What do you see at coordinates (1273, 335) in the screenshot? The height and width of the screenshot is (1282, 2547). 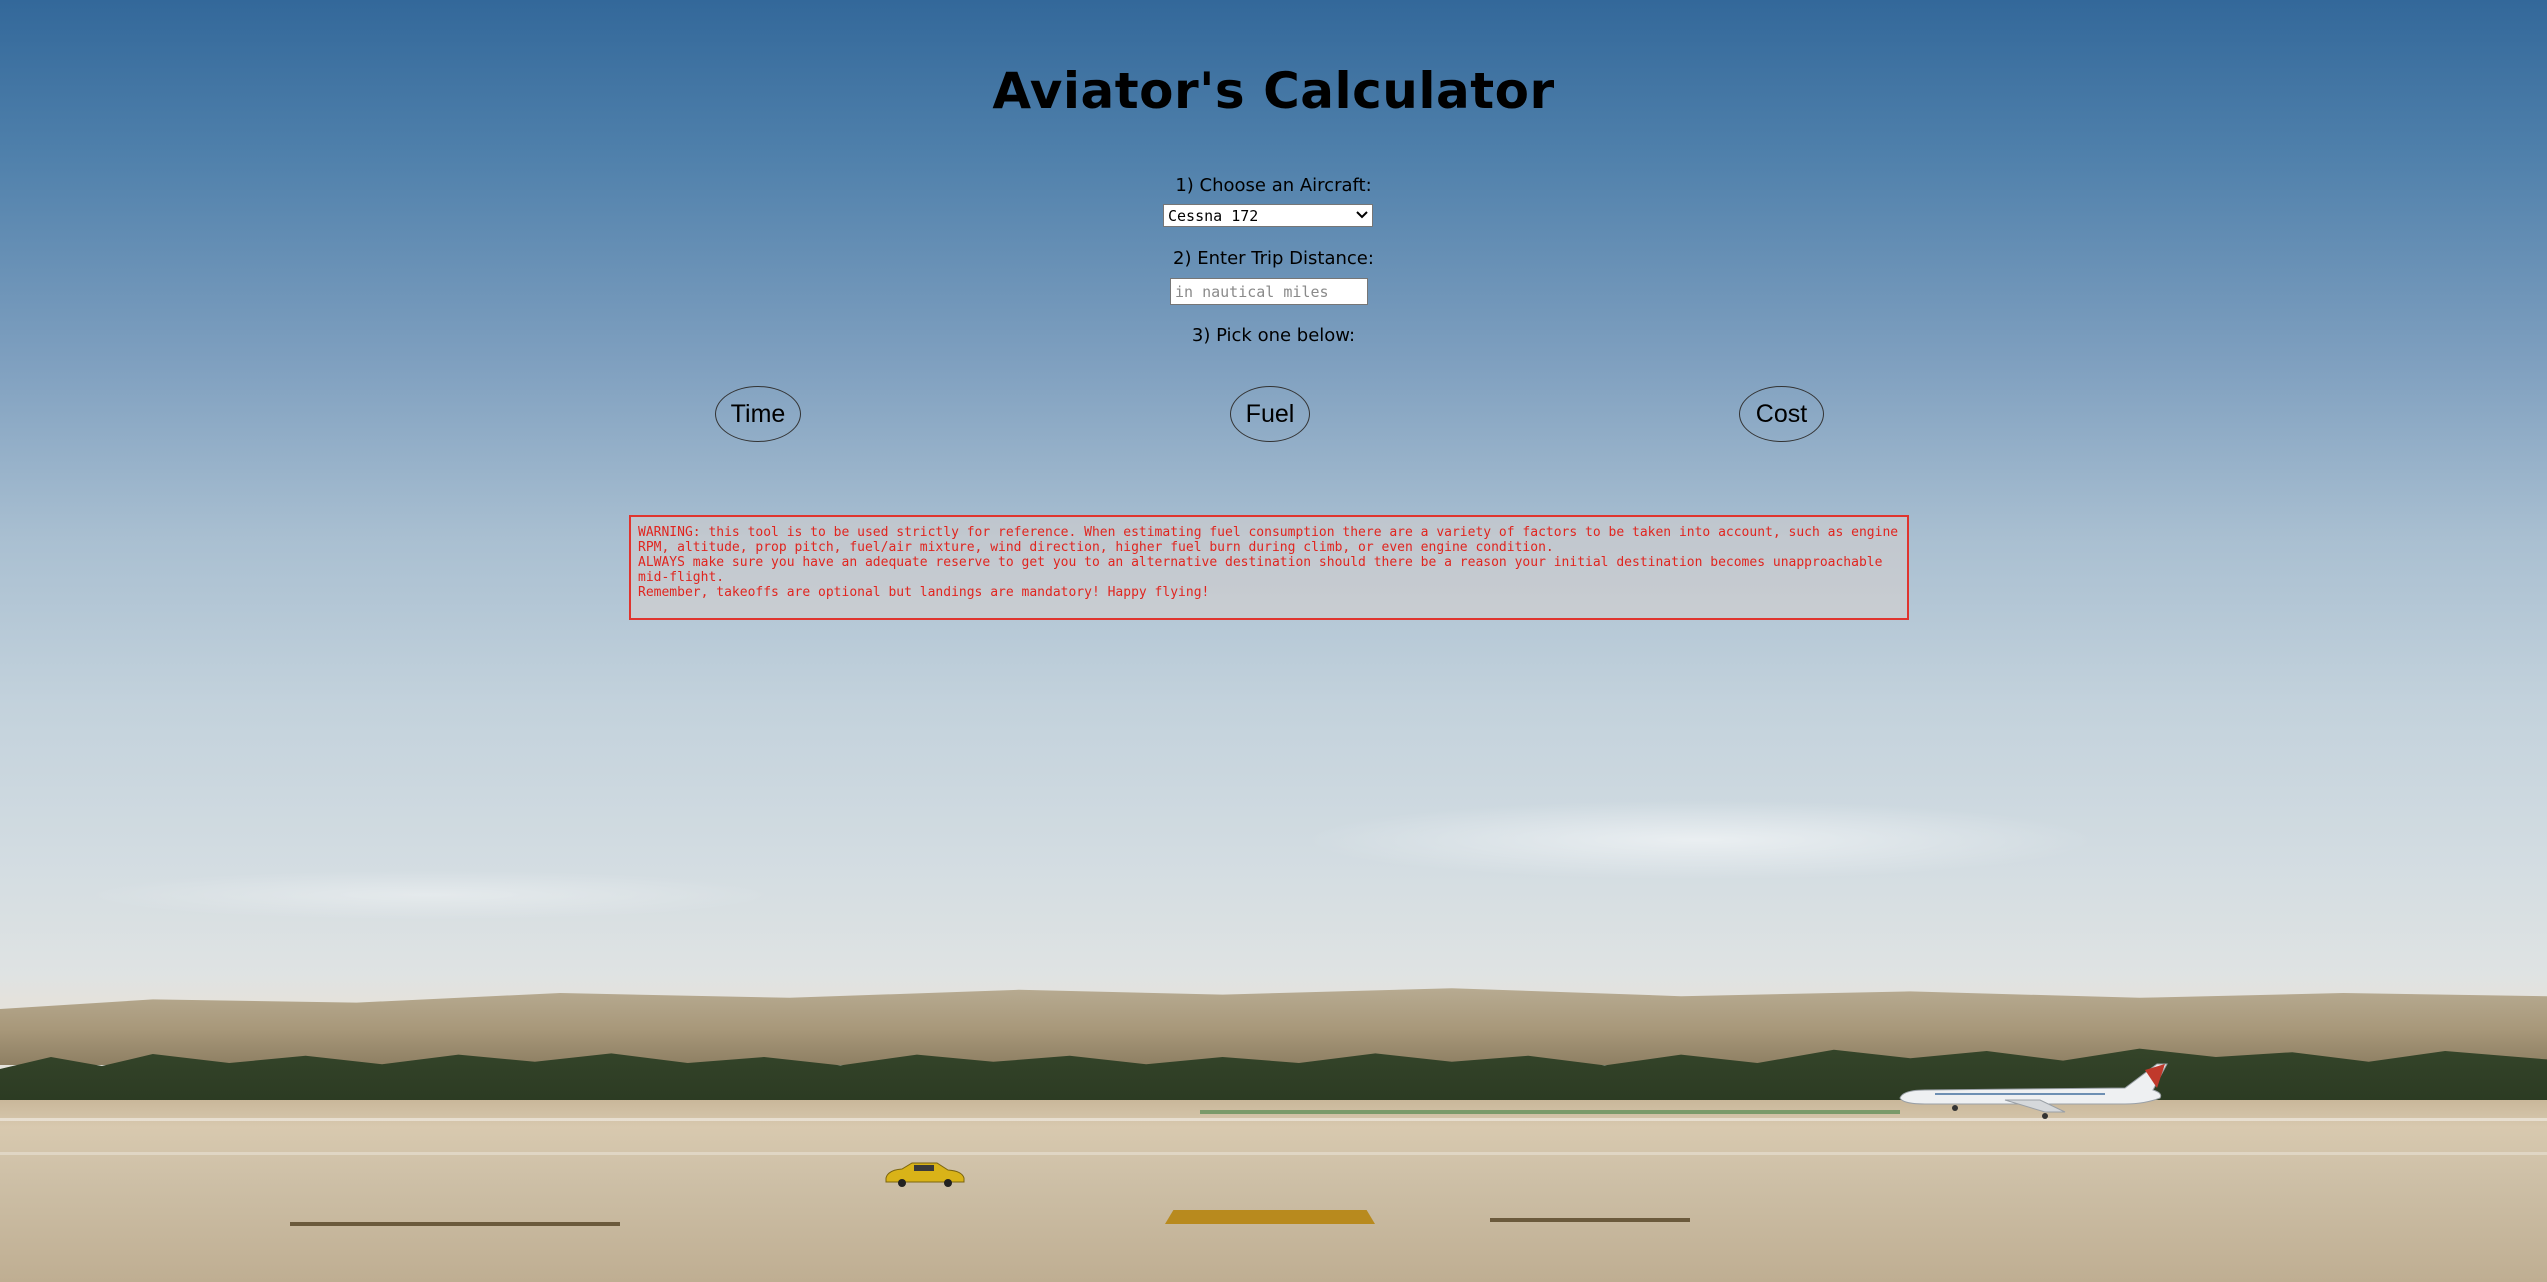 I see `pick-label: 3) Pick one below:` at bounding box center [1273, 335].